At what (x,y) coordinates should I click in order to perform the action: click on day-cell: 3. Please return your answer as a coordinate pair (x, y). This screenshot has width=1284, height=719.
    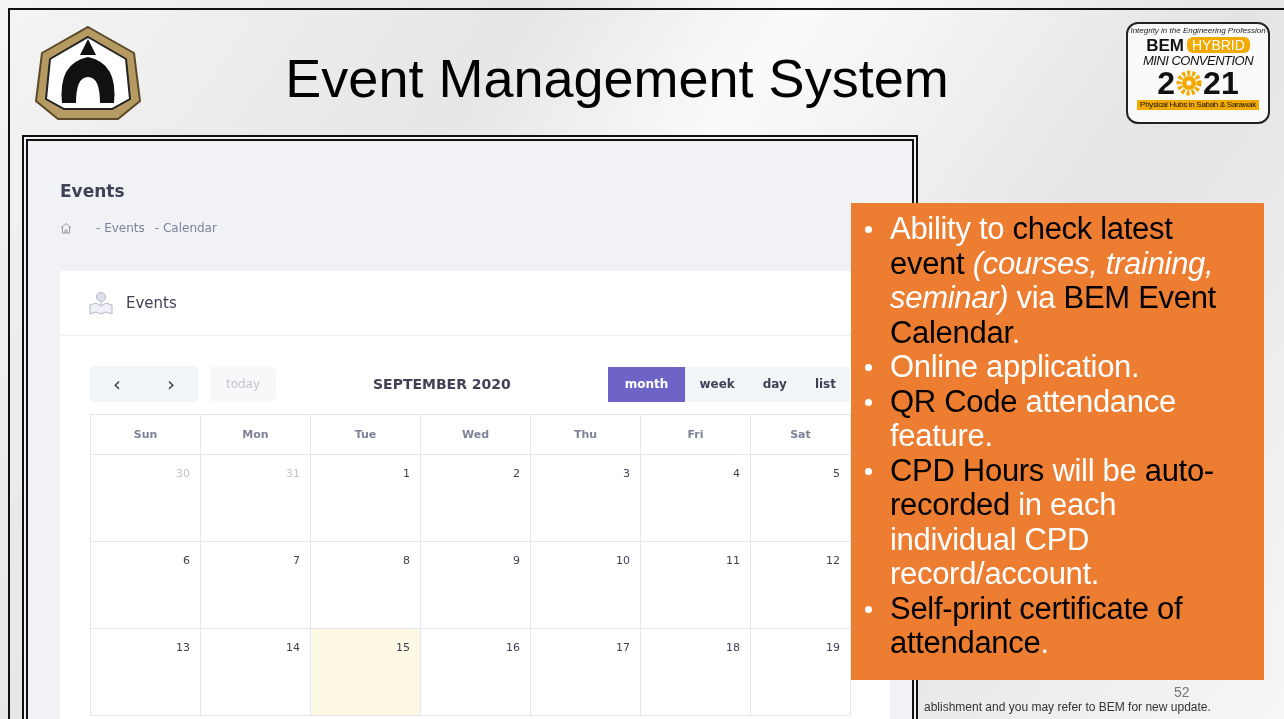
    Looking at the image, I should click on (586, 498).